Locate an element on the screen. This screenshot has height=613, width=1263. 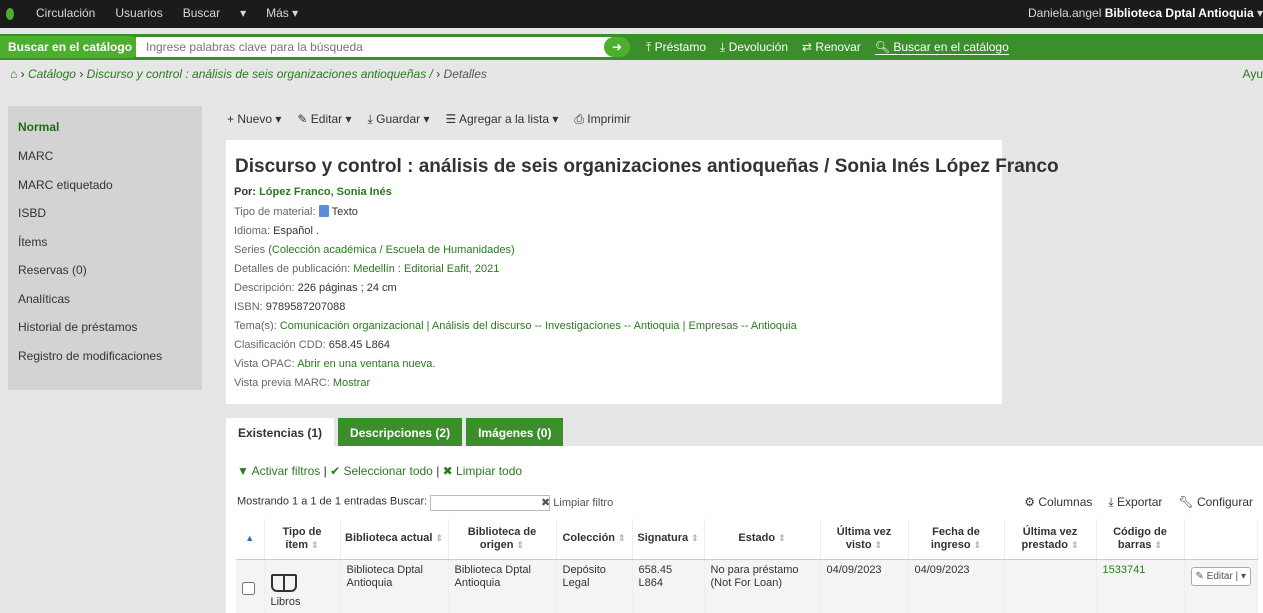
header-label: Estado is located at coordinates (757, 538).